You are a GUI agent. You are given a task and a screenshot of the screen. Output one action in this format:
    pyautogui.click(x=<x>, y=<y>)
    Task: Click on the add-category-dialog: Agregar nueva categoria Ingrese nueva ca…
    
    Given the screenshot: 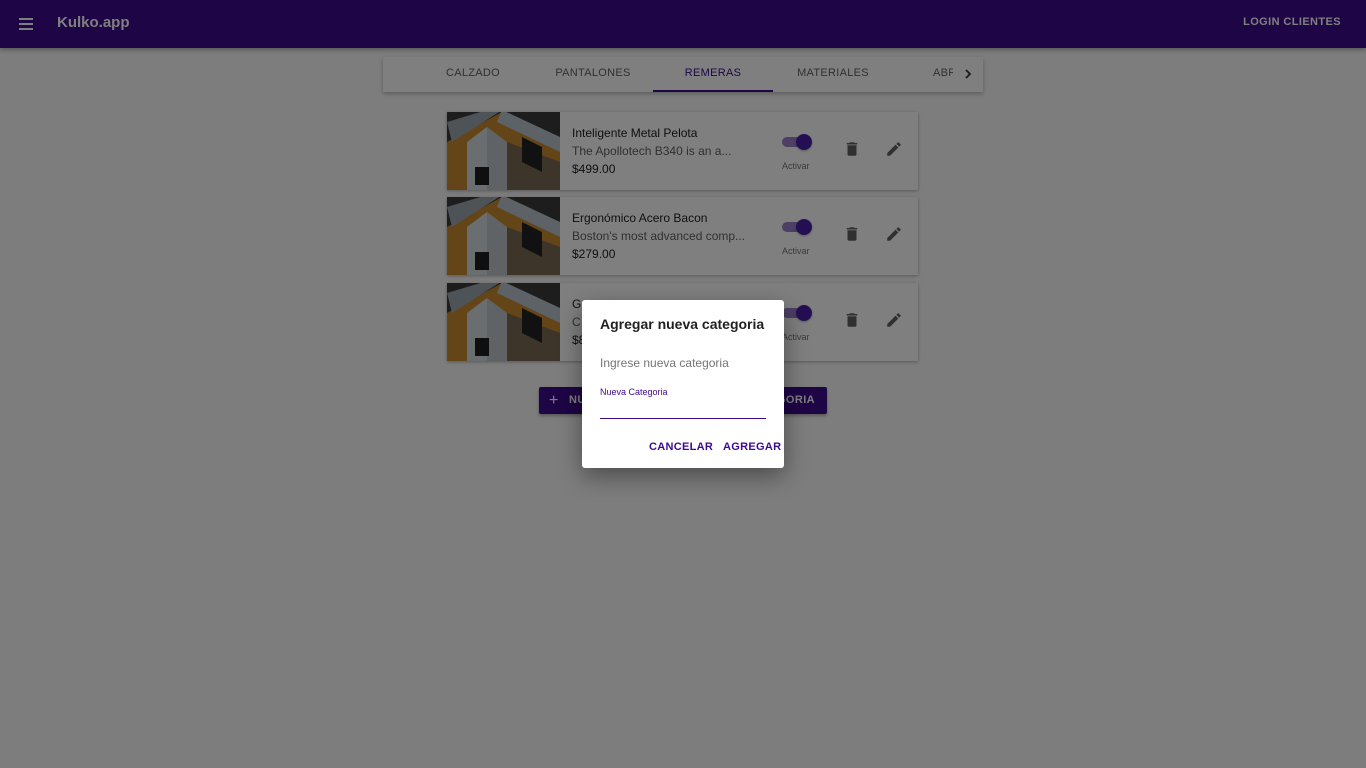 What is the action you would take?
    pyautogui.click(x=683, y=384)
    